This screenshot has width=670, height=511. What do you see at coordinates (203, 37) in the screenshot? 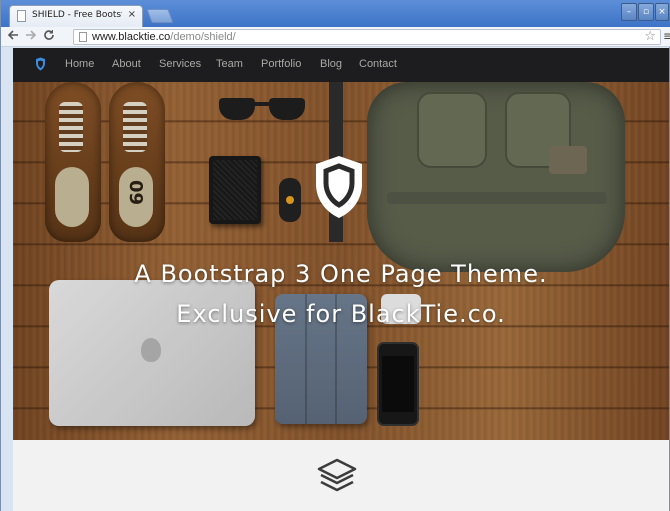
I see `url-path: /demo/shield/` at bounding box center [203, 37].